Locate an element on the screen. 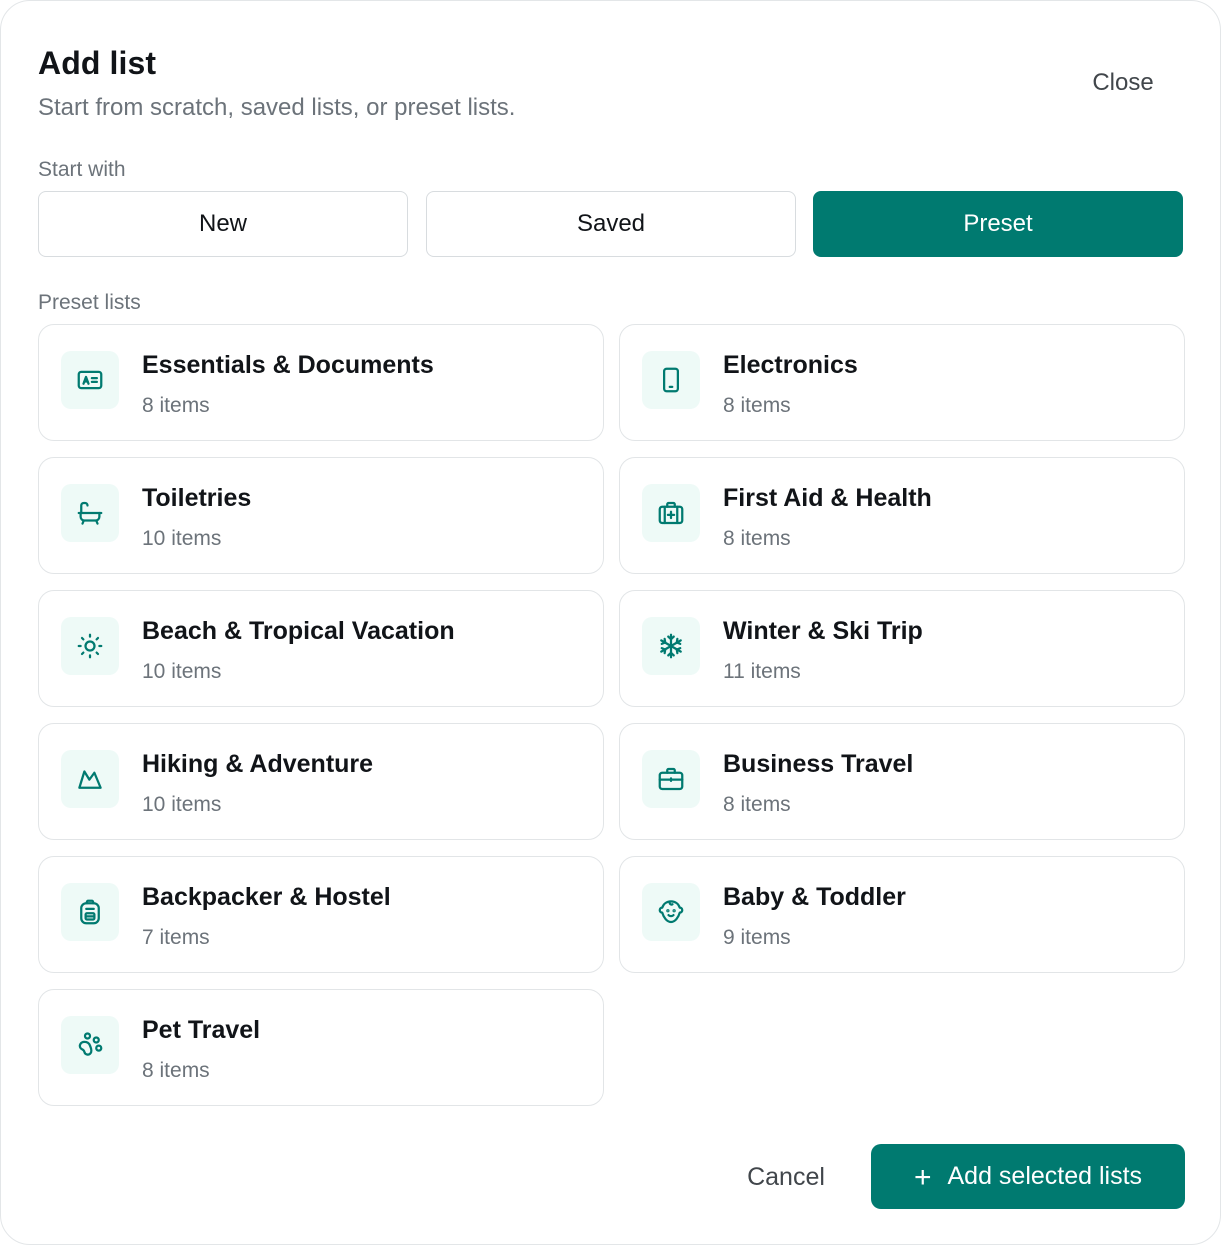 The image size is (1221, 1245). snowflake-icon is located at coordinates (671, 646).